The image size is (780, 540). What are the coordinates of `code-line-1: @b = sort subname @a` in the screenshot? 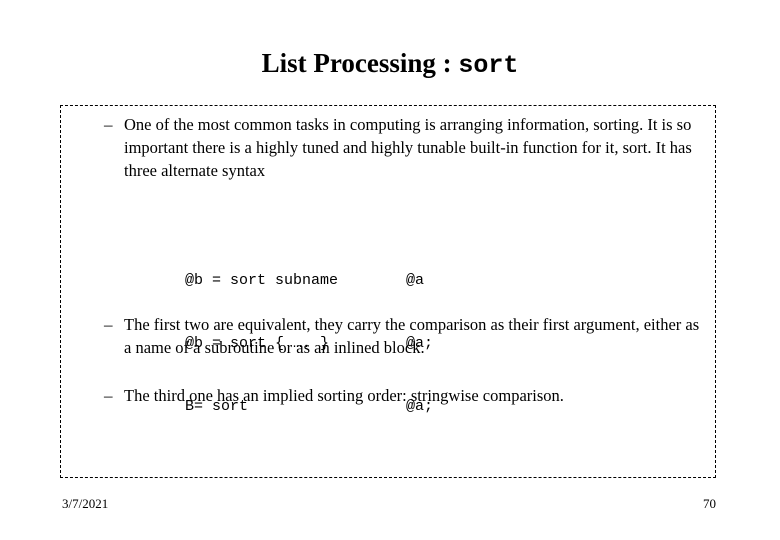 It's located at (282, 269).